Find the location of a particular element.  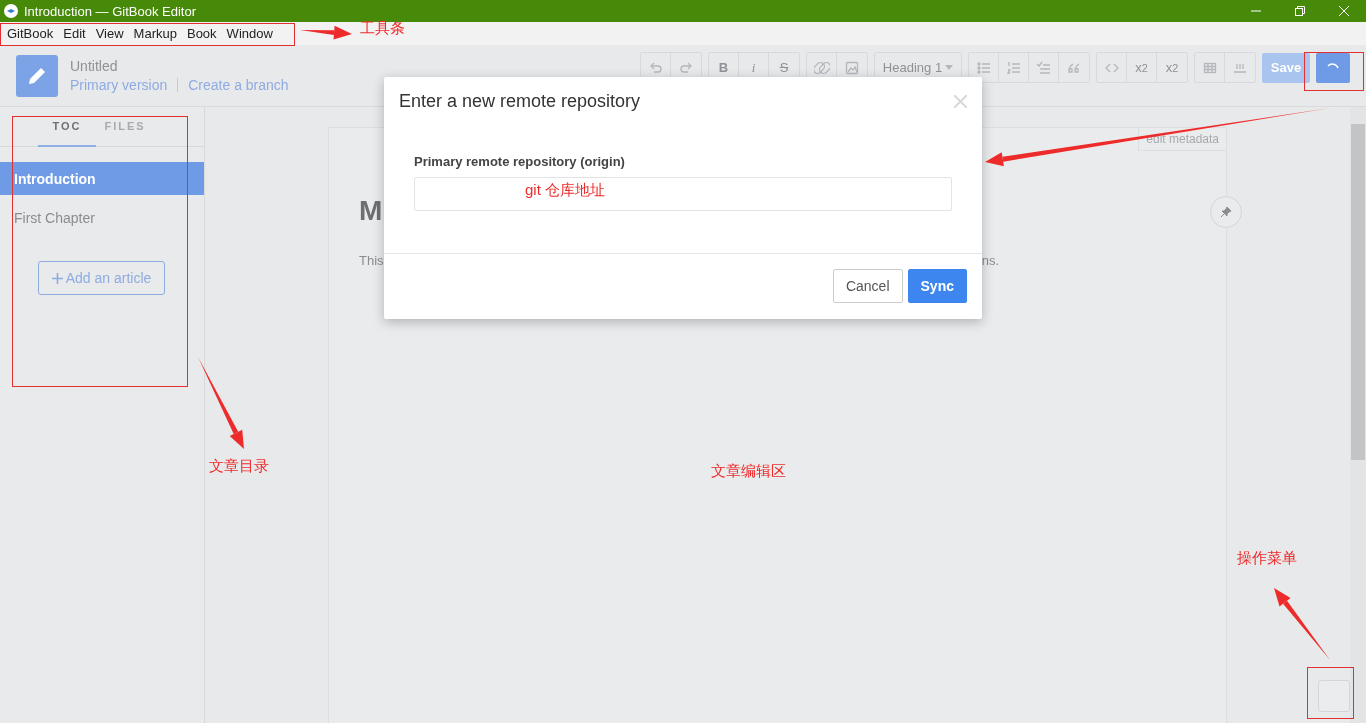

menu-item: Markup is located at coordinates (155, 33).